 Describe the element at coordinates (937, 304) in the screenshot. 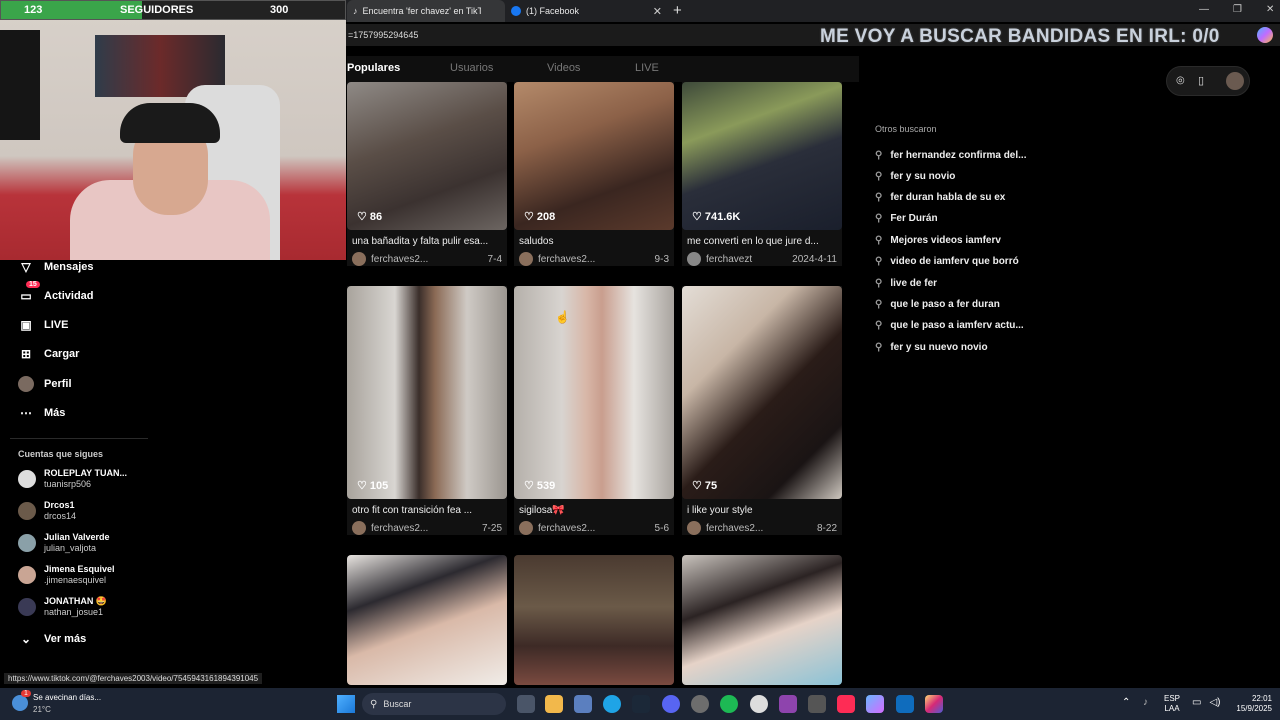

I see `suggestion-item: ⚲ que le paso a fer duran` at that location.